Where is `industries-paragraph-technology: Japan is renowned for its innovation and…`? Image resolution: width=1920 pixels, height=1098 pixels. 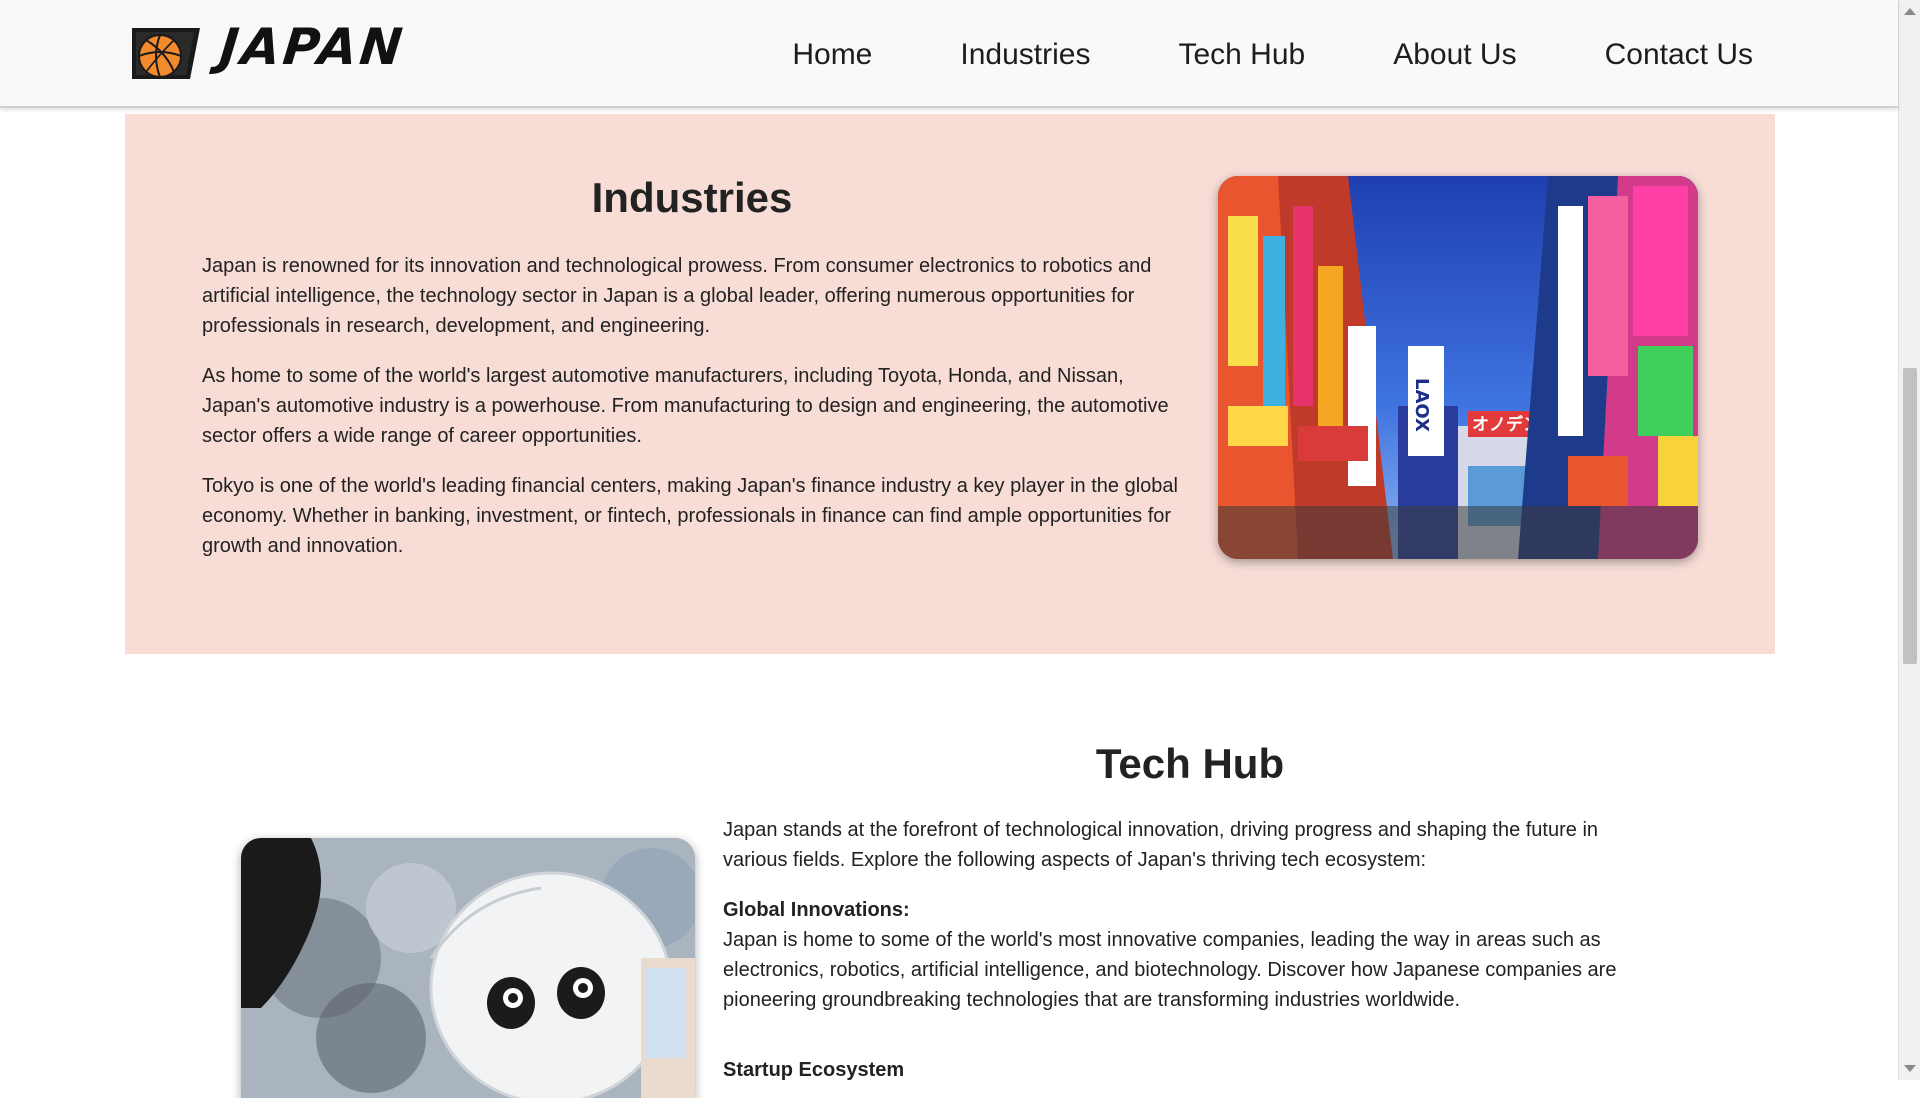
industries-paragraph-technology: Japan is renowned for its innovation and… is located at coordinates (677, 296).